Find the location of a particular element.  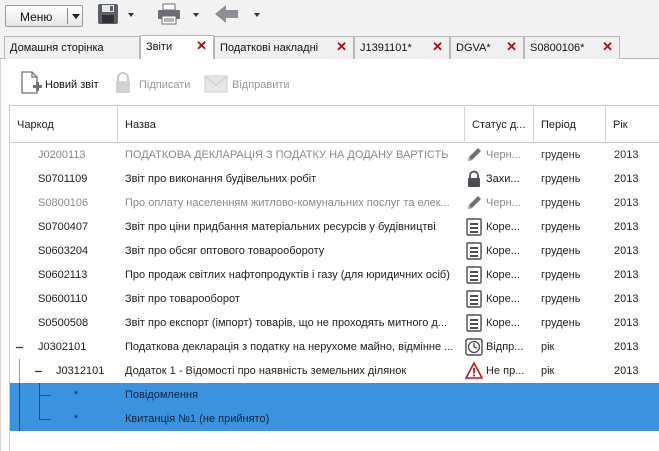

pencil-icon is located at coordinates (474, 156).